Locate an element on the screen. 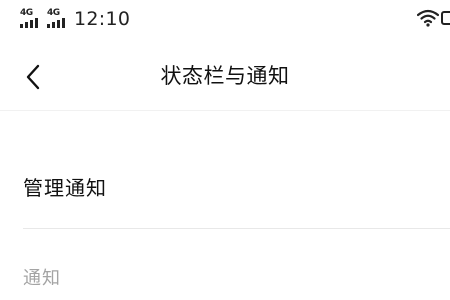 This screenshot has width=450, height=300. manage-notifications-label: 管理通知 is located at coordinates (65, 188).